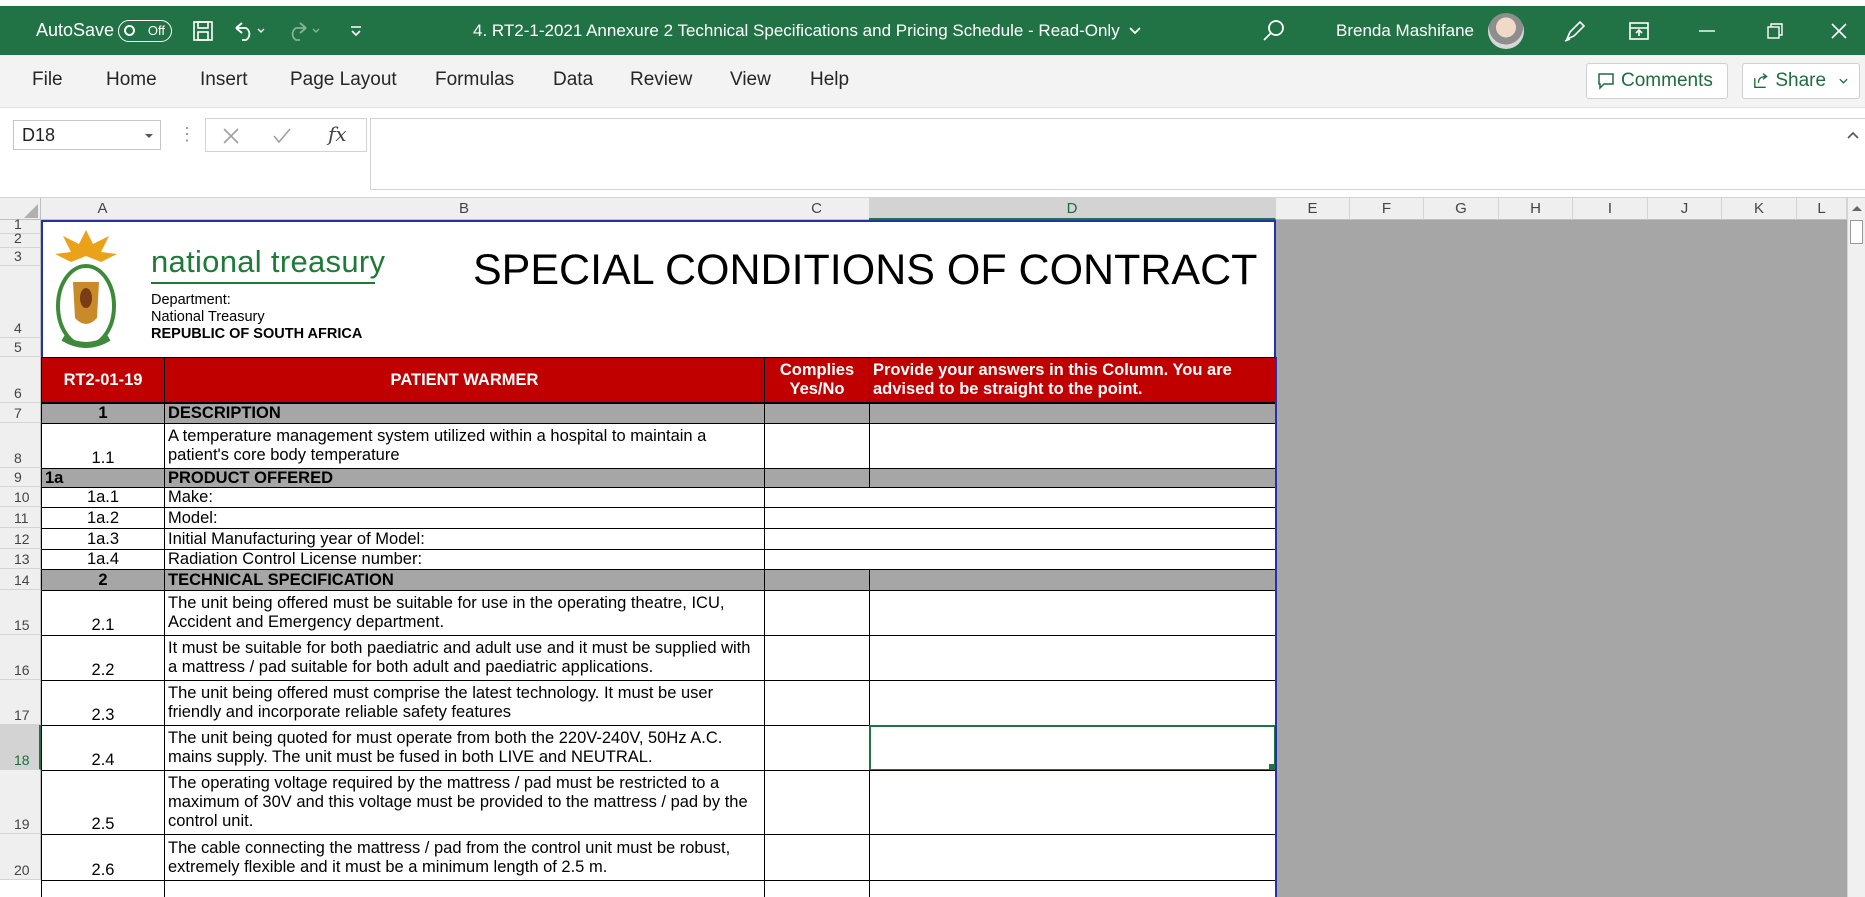 This screenshot has height=897, width=1865. I want to click on row-header-15: 15, so click(20, 612).